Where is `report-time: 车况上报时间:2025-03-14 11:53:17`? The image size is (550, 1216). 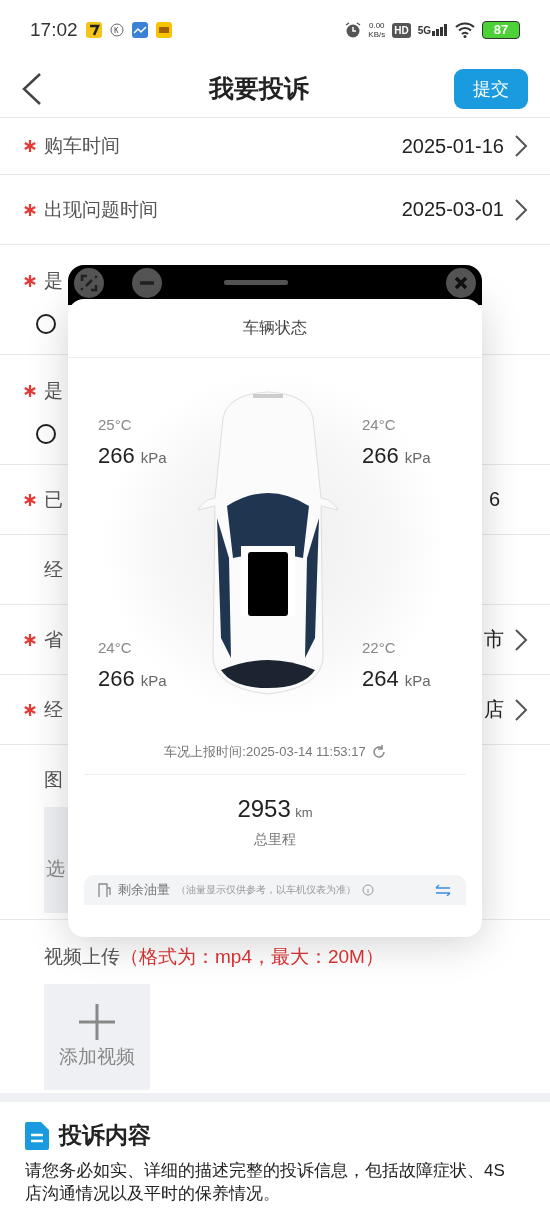 report-time: 车况上报时间:2025-03-14 11:53:17 is located at coordinates (265, 752).